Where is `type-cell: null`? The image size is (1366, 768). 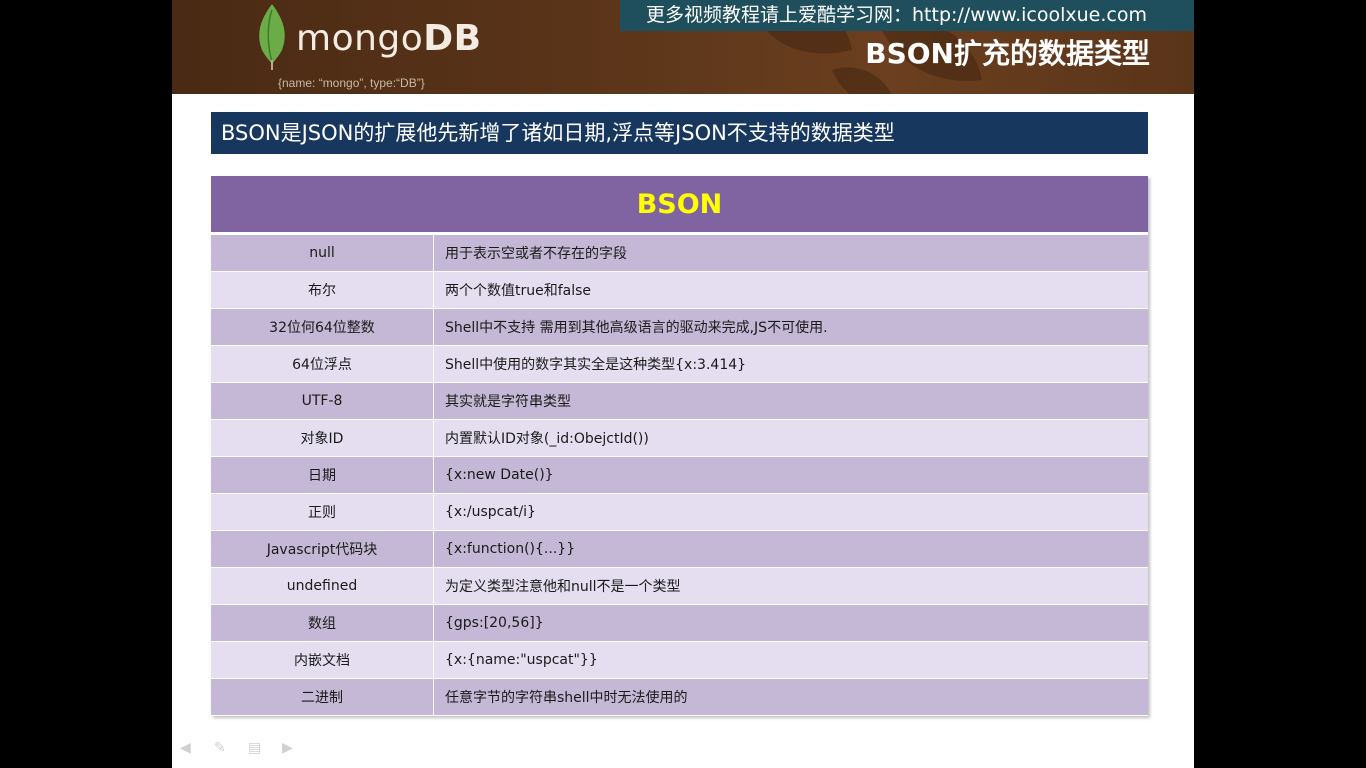 type-cell: null is located at coordinates (322, 252).